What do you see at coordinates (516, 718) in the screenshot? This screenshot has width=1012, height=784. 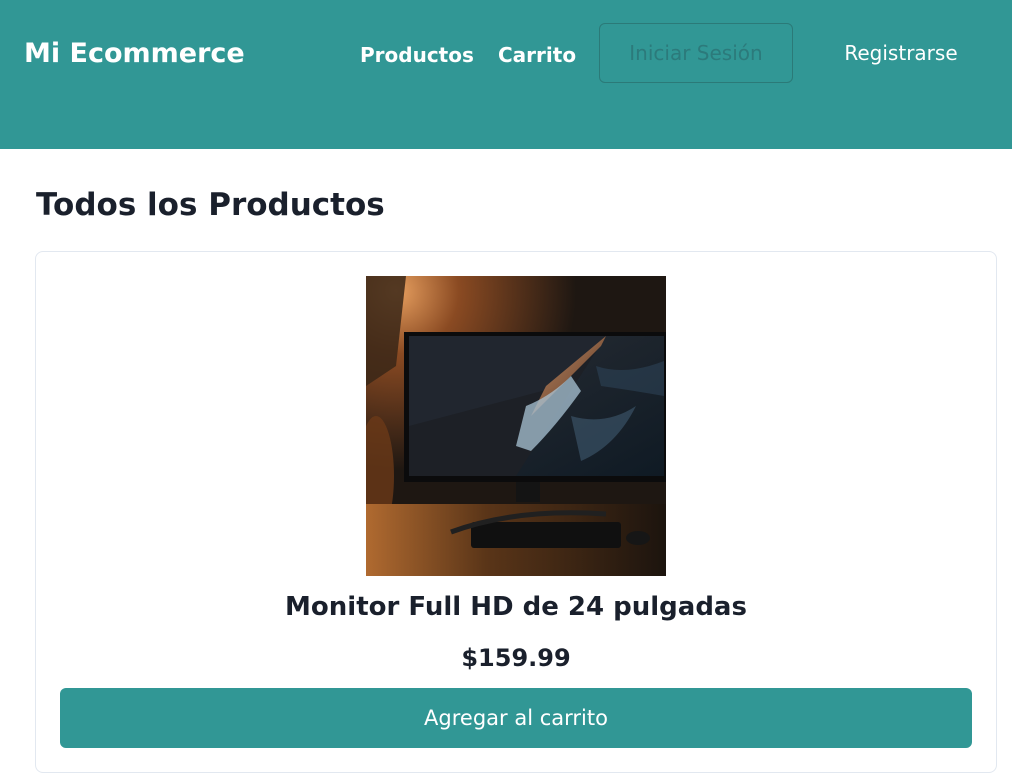 I see `add-to-cart-button: Agregar al carrito` at bounding box center [516, 718].